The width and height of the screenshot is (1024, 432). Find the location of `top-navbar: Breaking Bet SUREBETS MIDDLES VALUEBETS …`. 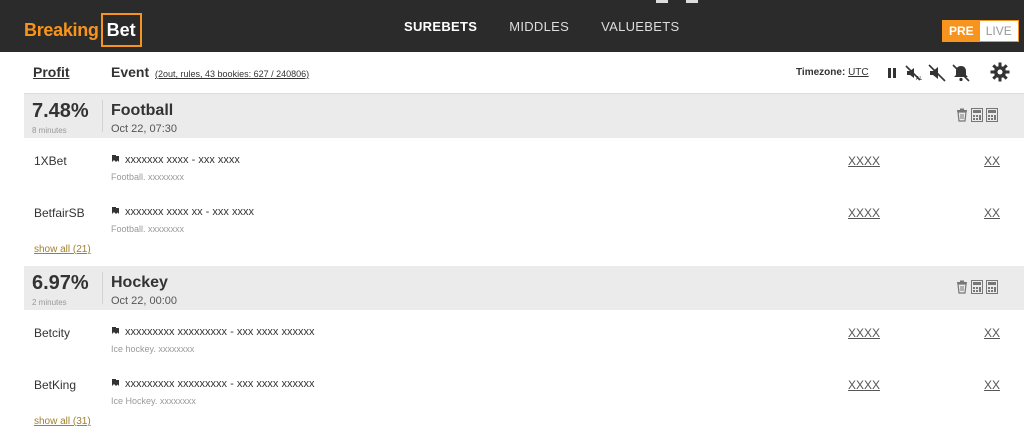

top-navbar: Breaking Bet SUREBETS MIDDLES VALUEBETS … is located at coordinates (512, 26).